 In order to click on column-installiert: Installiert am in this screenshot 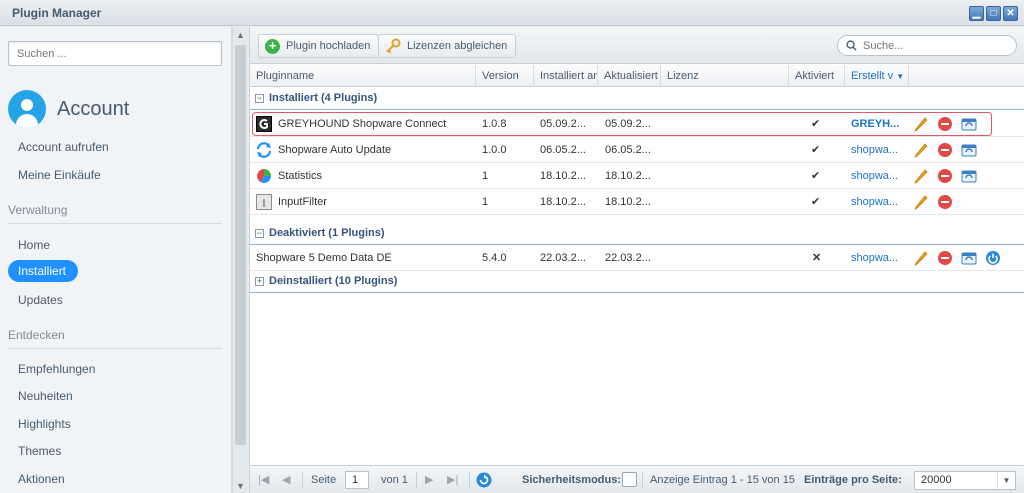, I will do `click(566, 76)`.